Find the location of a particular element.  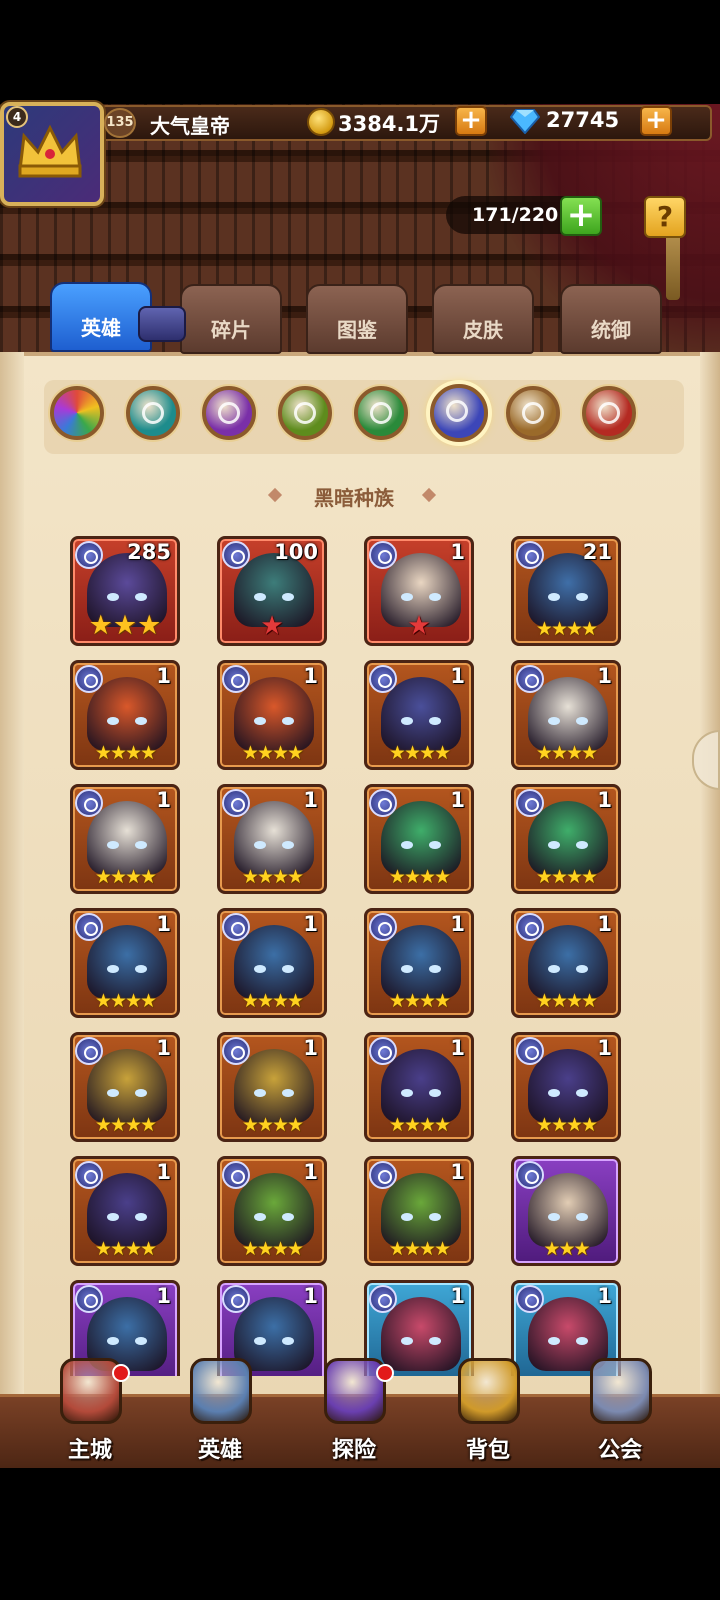

help-button: ? is located at coordinates (665, 217).